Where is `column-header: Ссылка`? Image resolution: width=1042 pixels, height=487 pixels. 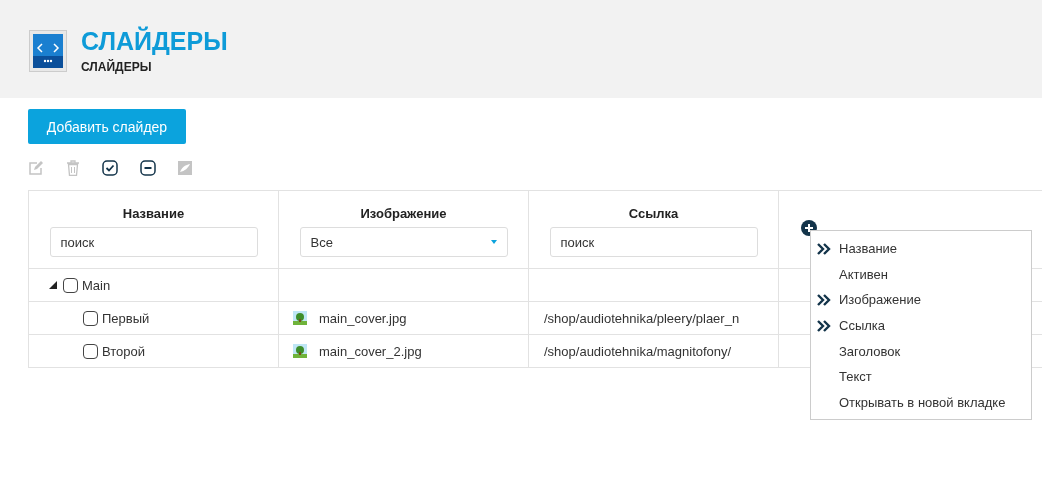 column-header: Ссылка is located at coordinates (653, 213).